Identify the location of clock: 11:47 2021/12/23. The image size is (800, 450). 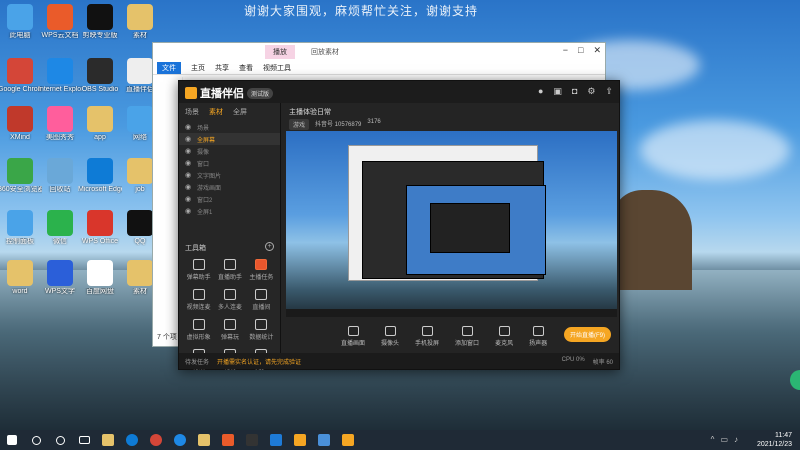
(774, 440).